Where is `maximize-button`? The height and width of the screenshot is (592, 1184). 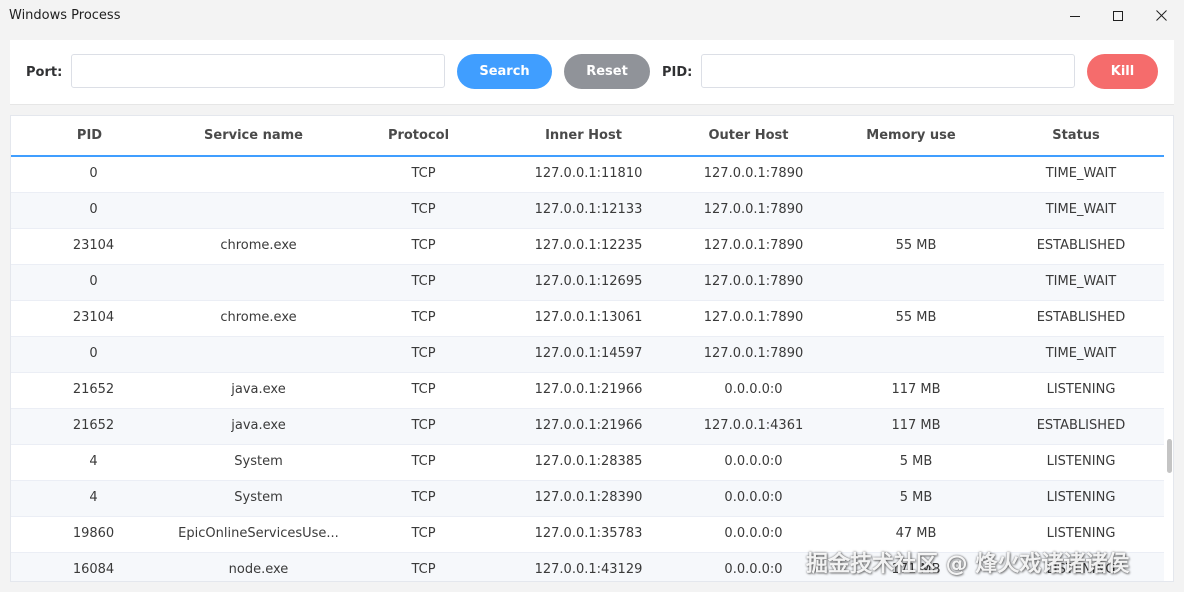 maximize-button is located at coordinates (1118, 15).